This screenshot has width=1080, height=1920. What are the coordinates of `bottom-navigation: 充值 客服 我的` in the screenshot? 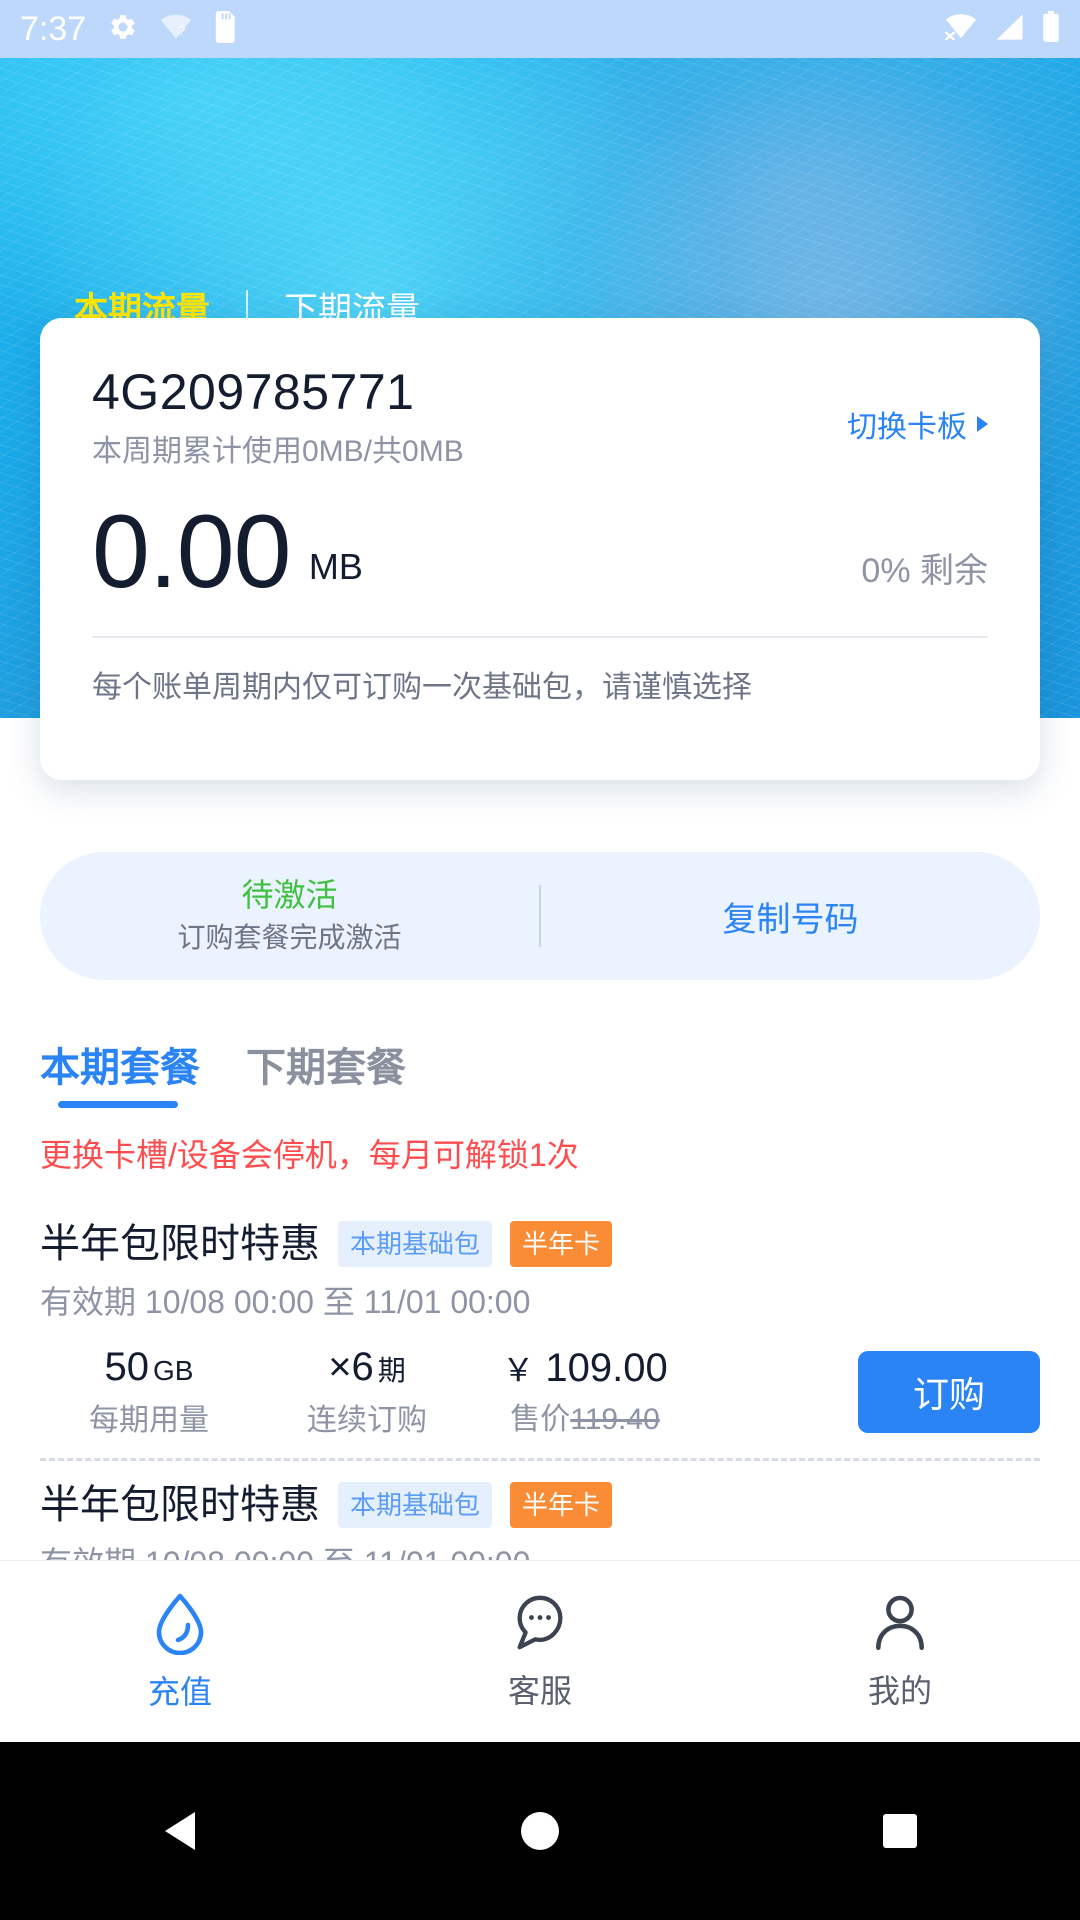 It's located at (540, 1651).